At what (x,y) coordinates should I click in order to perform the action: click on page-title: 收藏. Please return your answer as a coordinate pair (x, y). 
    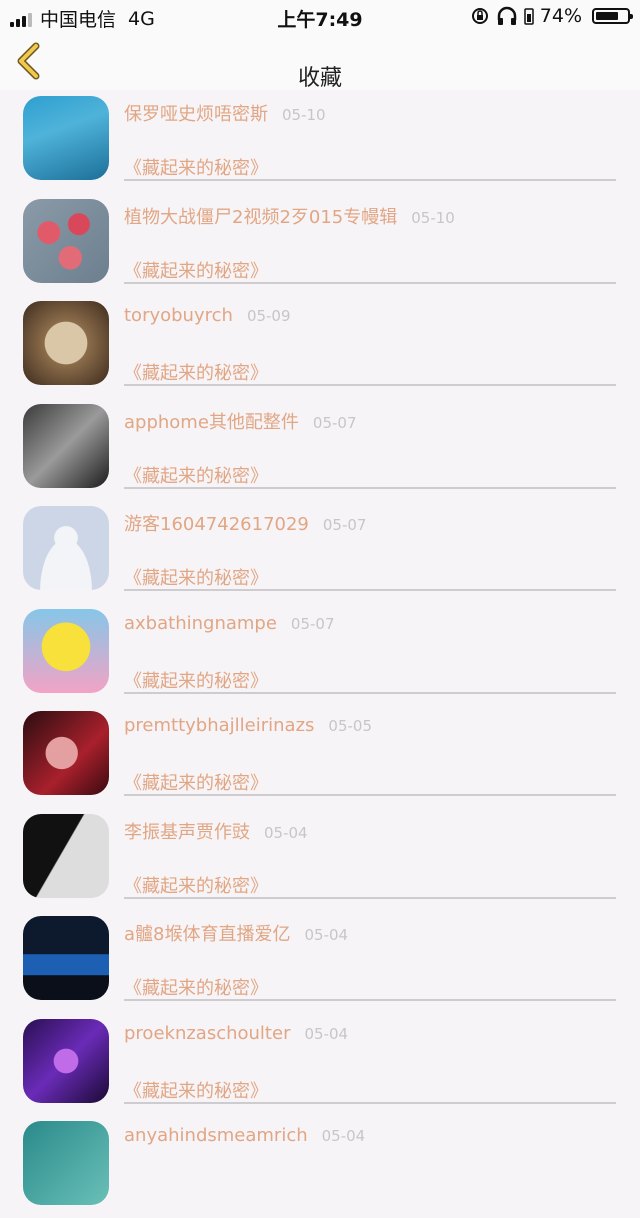
    Looking at the image, I should click on (319, 78).